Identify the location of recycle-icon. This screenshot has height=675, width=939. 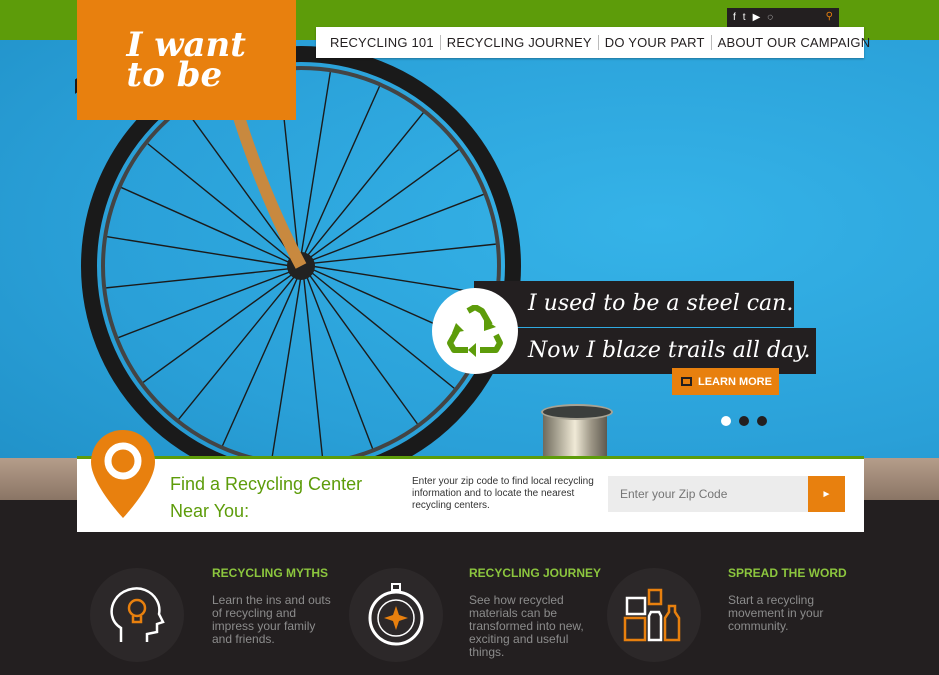
(475, 331).